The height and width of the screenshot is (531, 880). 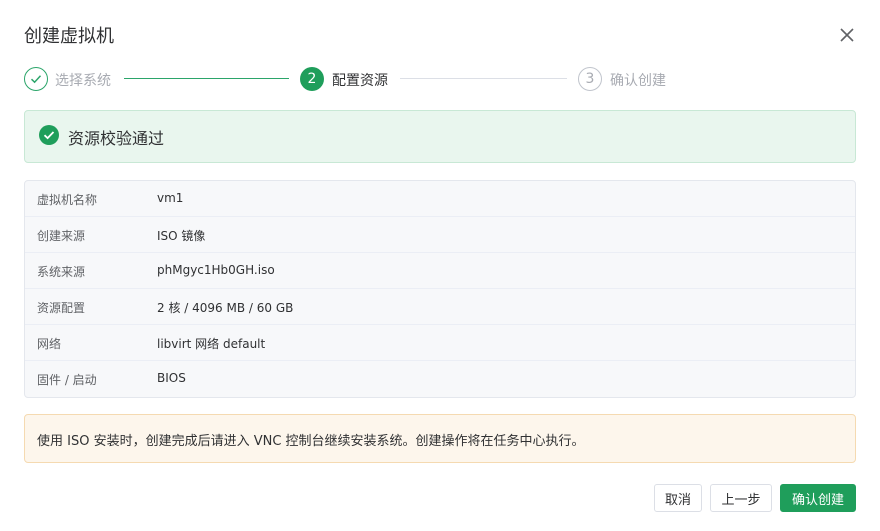 I want to click on step-1-label: 选择系统, so click(x=83, y=81).